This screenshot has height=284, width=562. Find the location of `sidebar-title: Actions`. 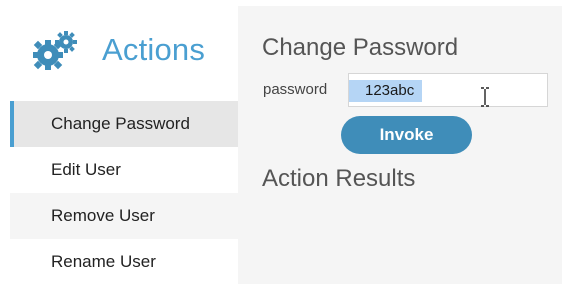

sidebar-title: Actions is located at coordinates (154, 49).